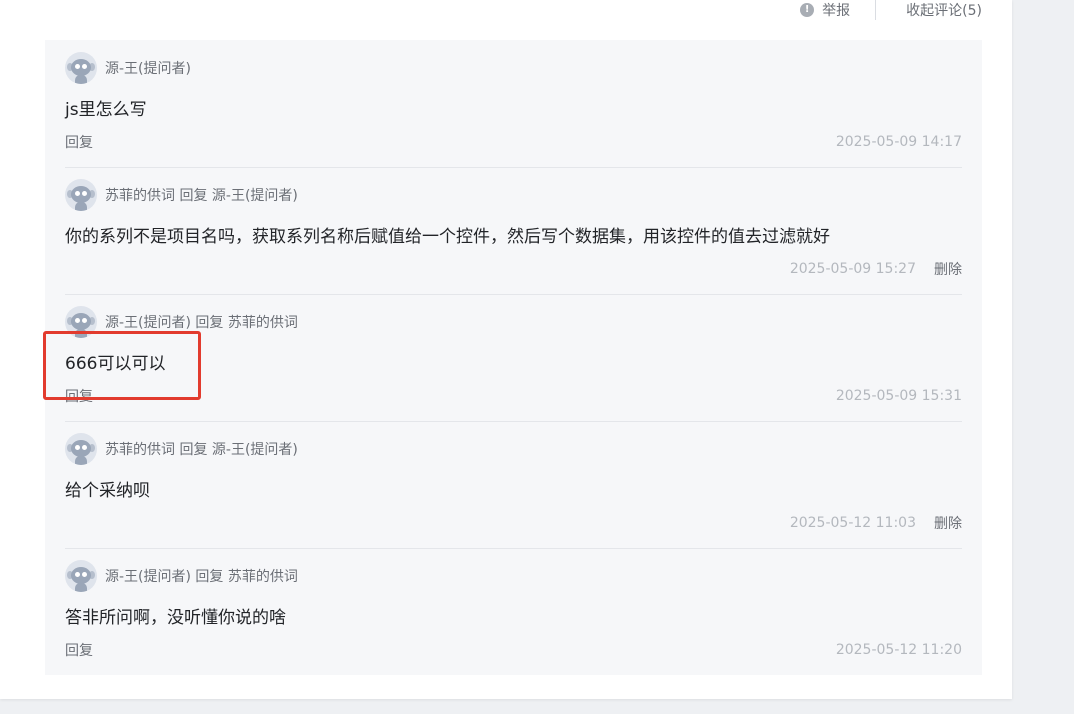 Image resolution: width=1074 pixels, height=714 pixels. I want to click on comment-text: js里怎么写, so click(106, 110).